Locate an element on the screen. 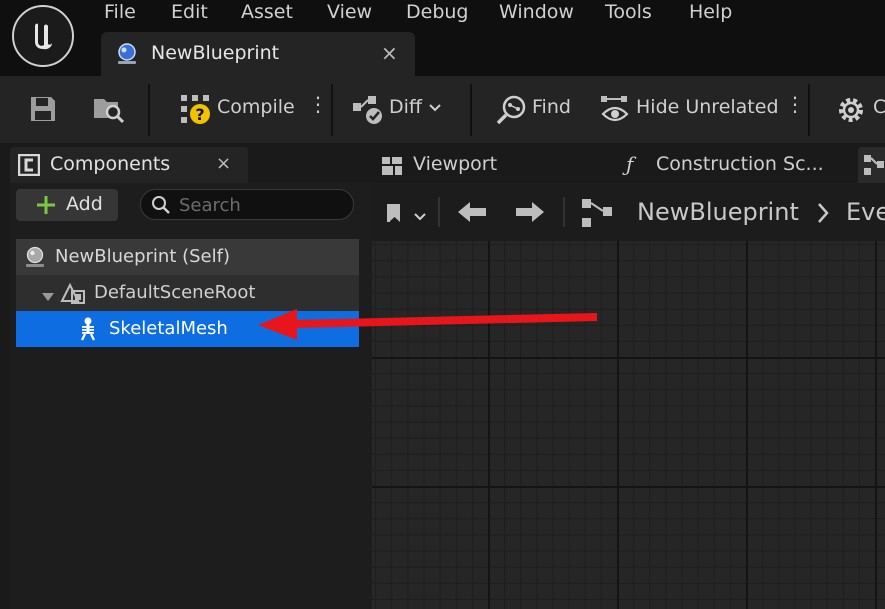  menu-help: Help is located at coordinates (710, 12).